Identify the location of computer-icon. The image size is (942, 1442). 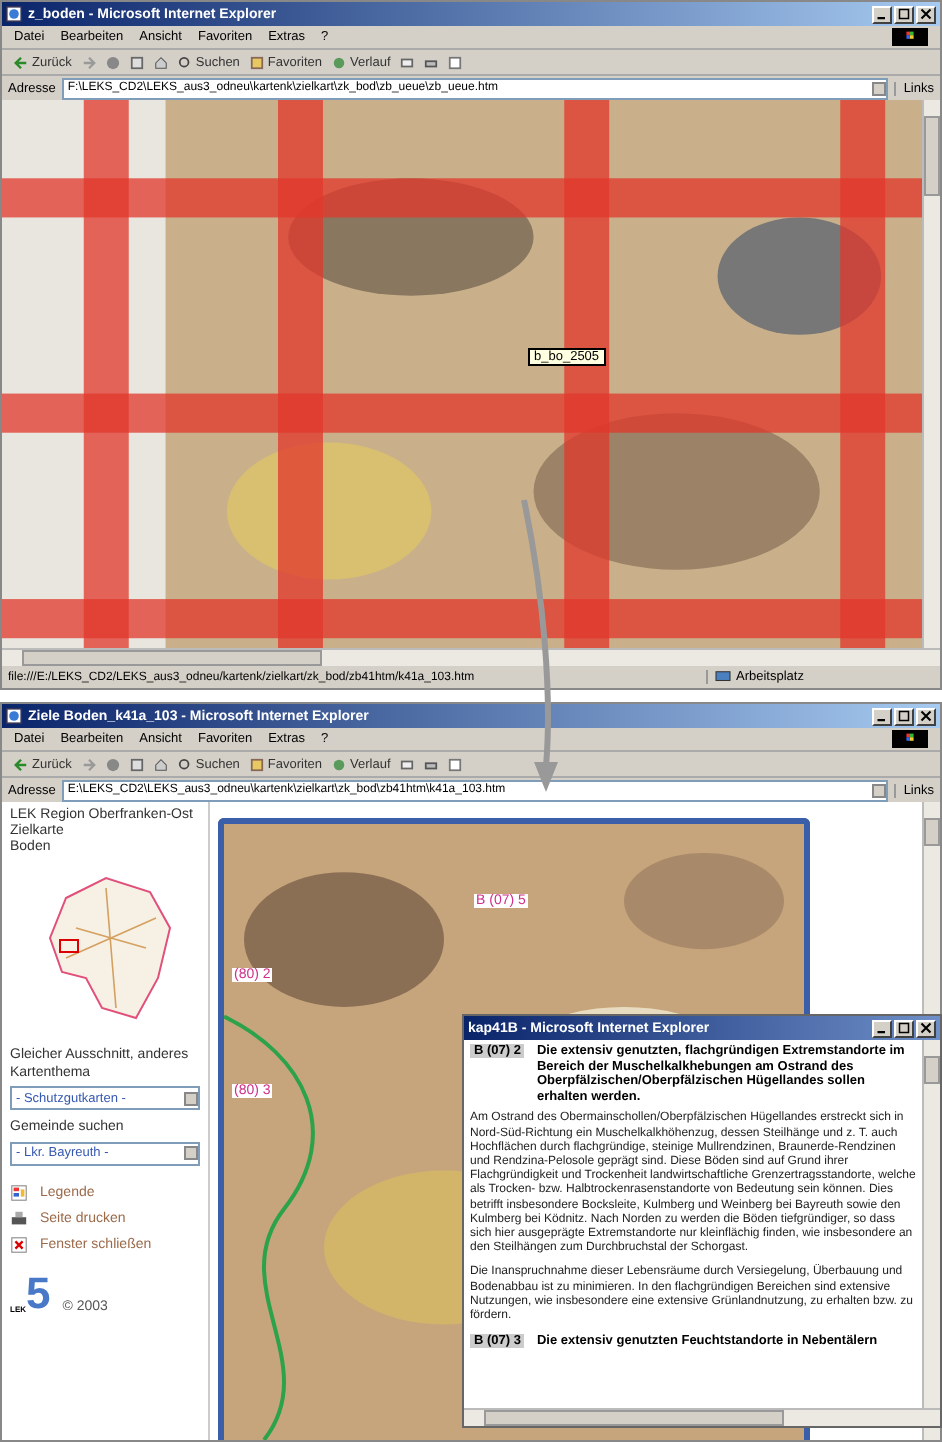
(723, 677).